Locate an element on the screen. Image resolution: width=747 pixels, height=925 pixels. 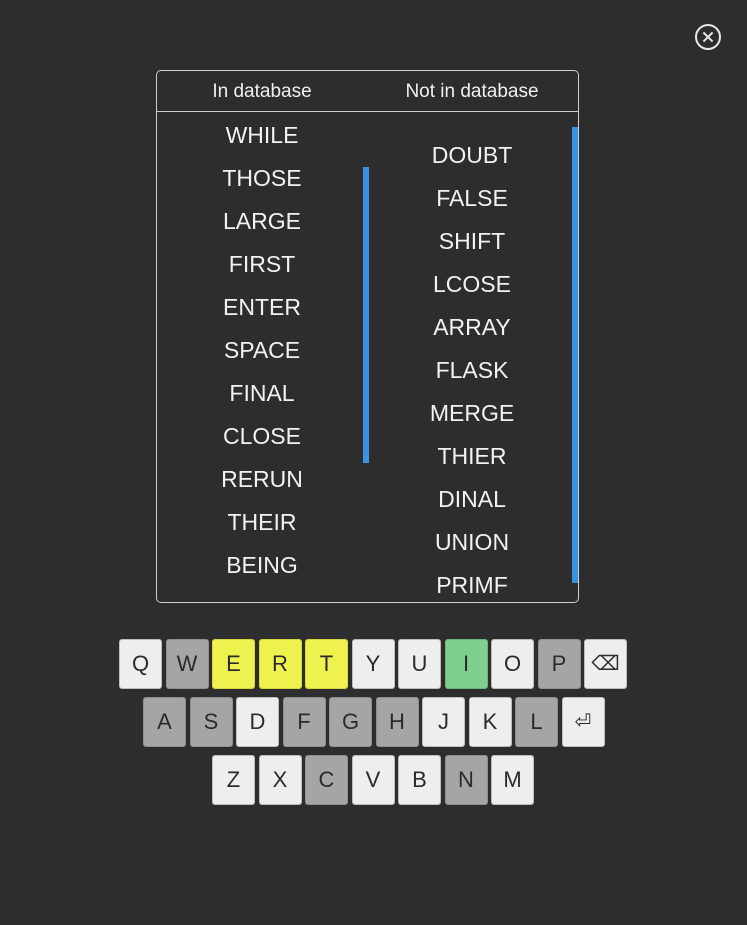
key-h: H is located at coordinates (397, 722).